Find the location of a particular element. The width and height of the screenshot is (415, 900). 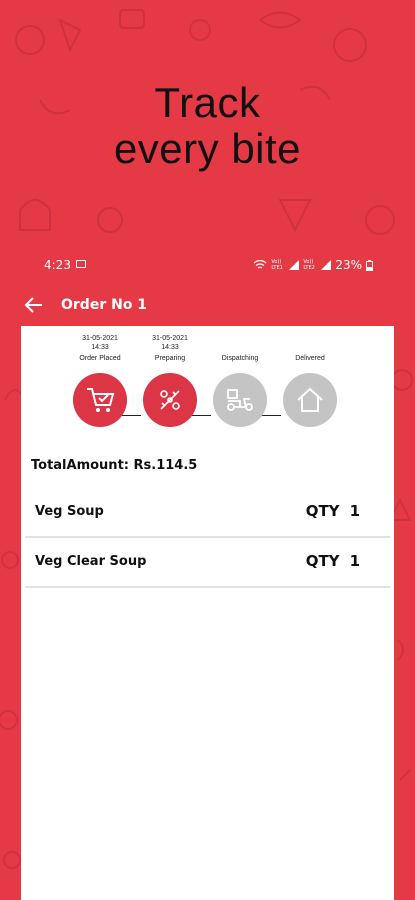

app-bar: Order No 1 is located at coordinates (207, 307).